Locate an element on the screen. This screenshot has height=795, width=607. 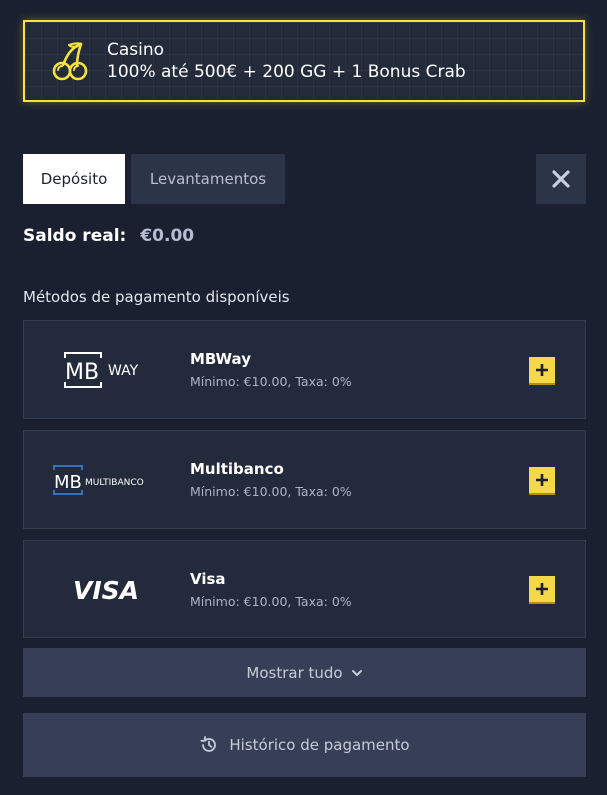
balance-value: €0.00 is located at coordinates (167, 236).